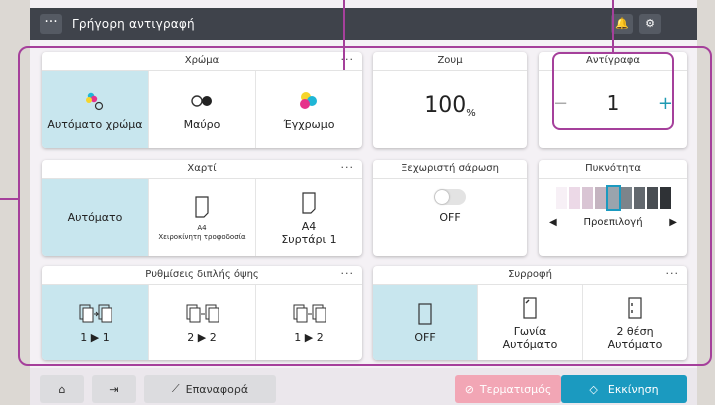 The image size is (715, 405). I want to click on screen-title: Γρήγορη αντιγραφή, so click(133, 24).